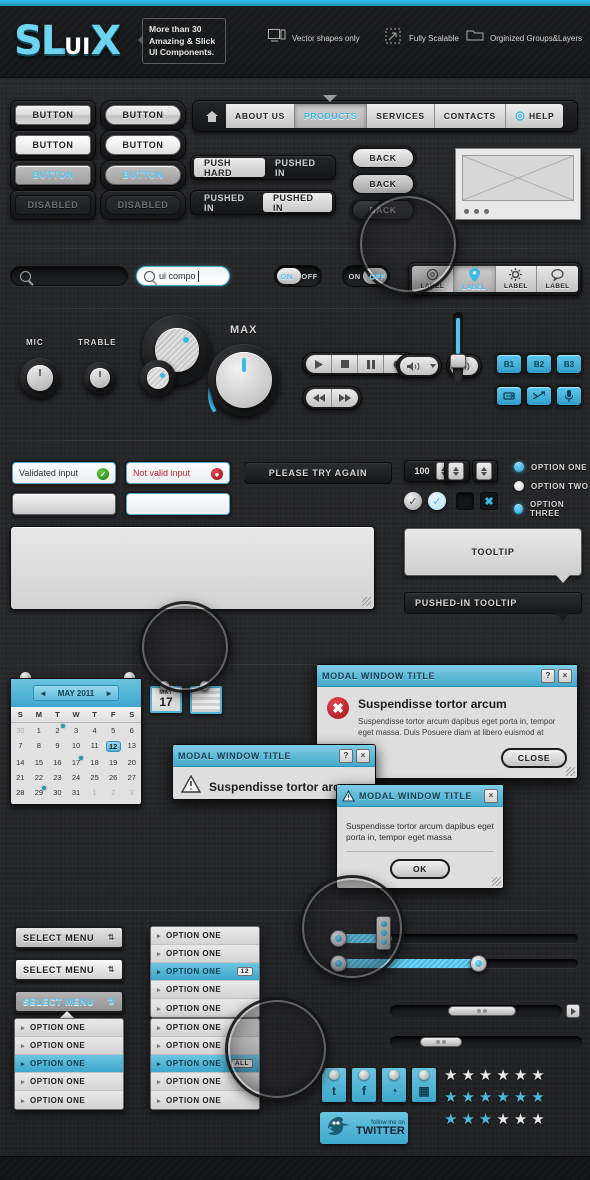 This screenshot has width=590, height=1180. Describe the element at coordinates (364, 1085) in the screenshot. I see `social-facebook-tag: f` at that location.